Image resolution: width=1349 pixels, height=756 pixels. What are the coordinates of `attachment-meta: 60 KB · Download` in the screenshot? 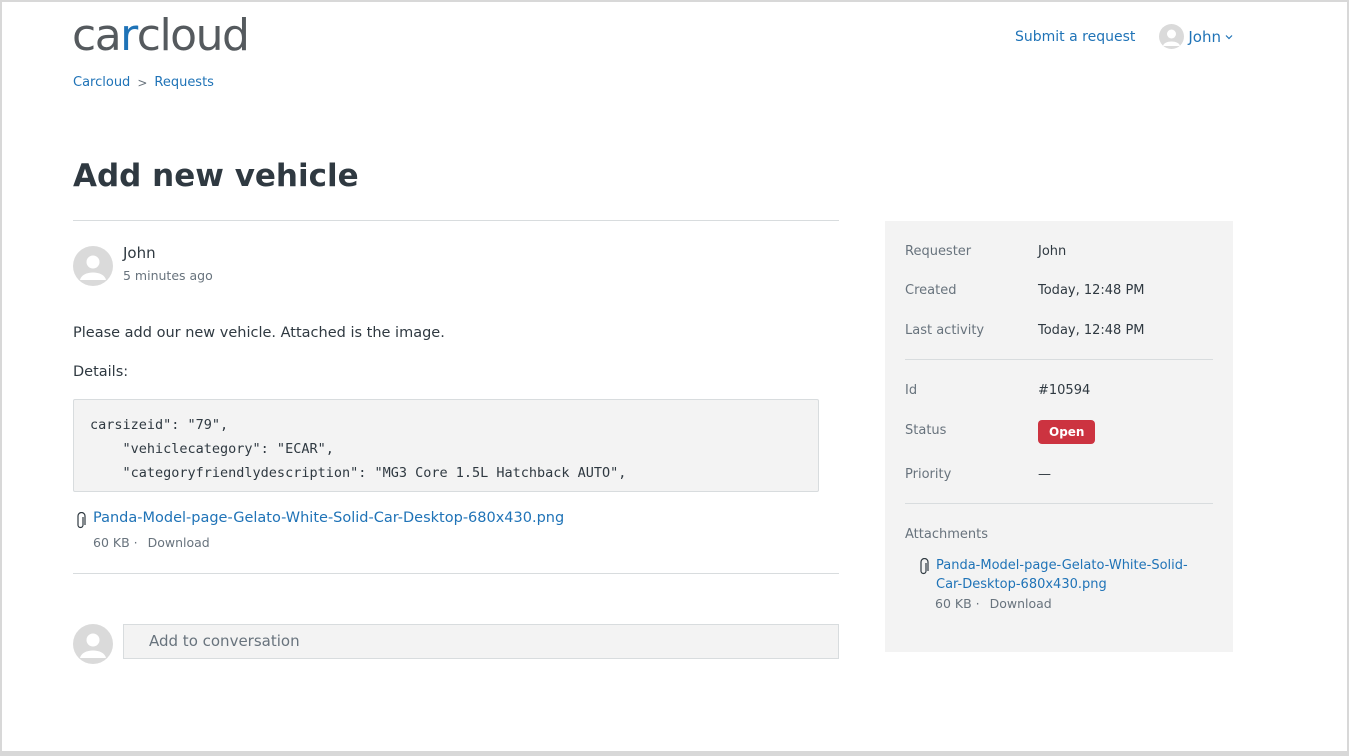 It's located at (151, 542).